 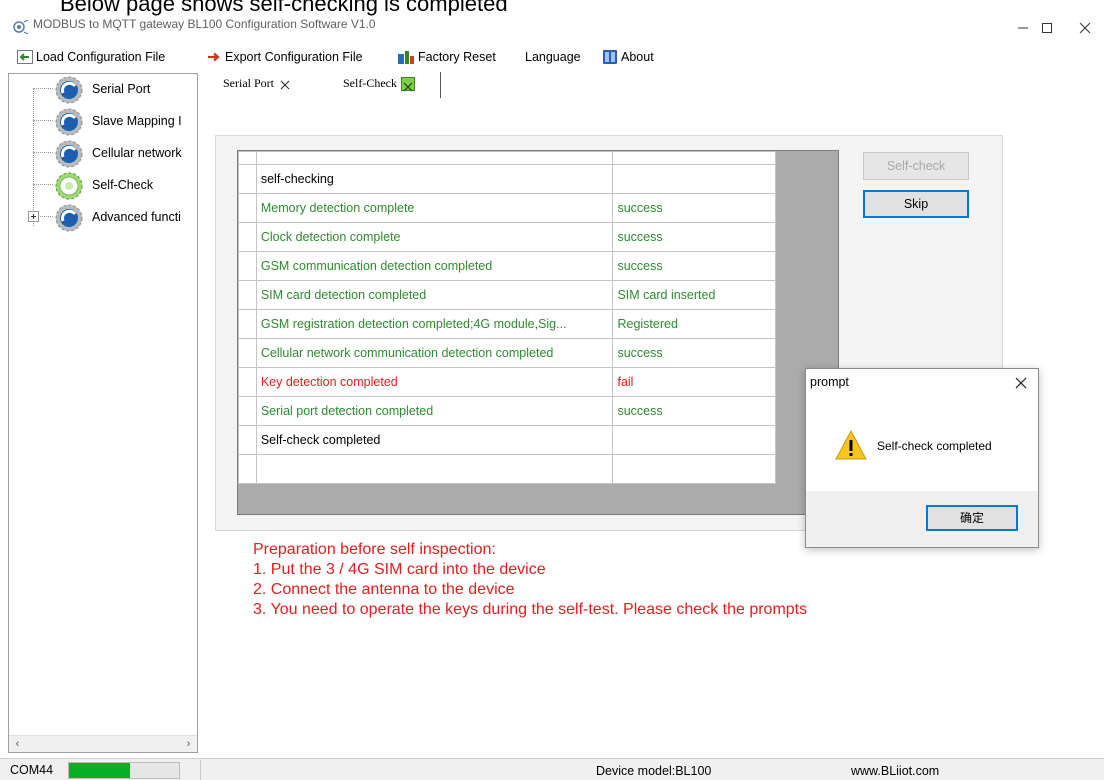 I want to click on prep-line: Preparation before self inspection:, so click(x=374, y=549).